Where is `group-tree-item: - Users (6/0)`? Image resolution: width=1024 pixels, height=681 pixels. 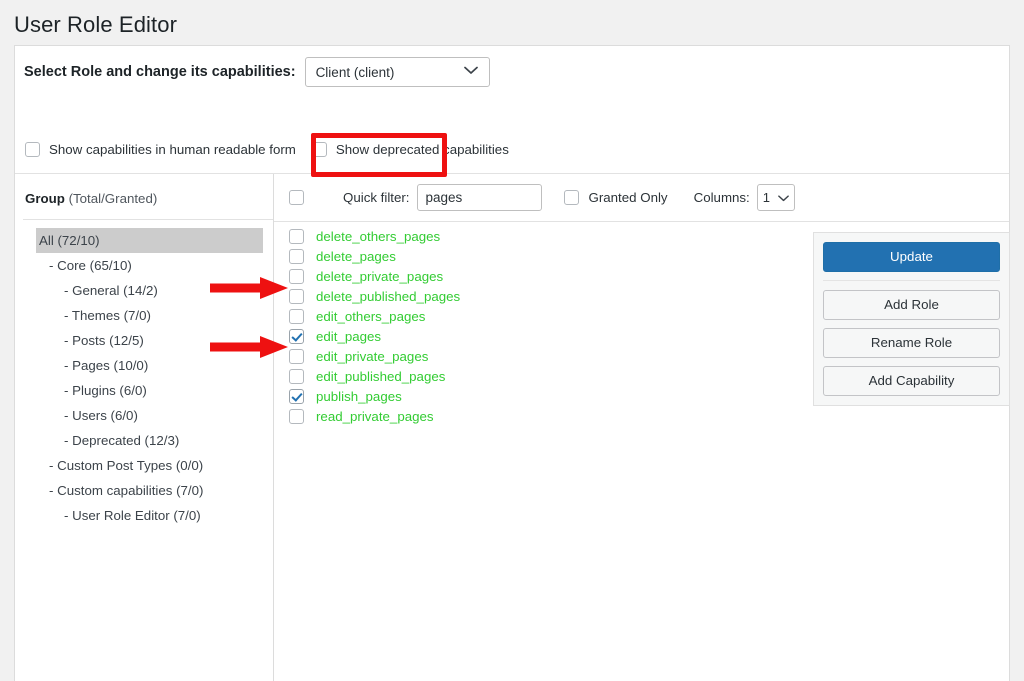
group-tree-item: - Users (6/0) is located at coordinates (144, 415).